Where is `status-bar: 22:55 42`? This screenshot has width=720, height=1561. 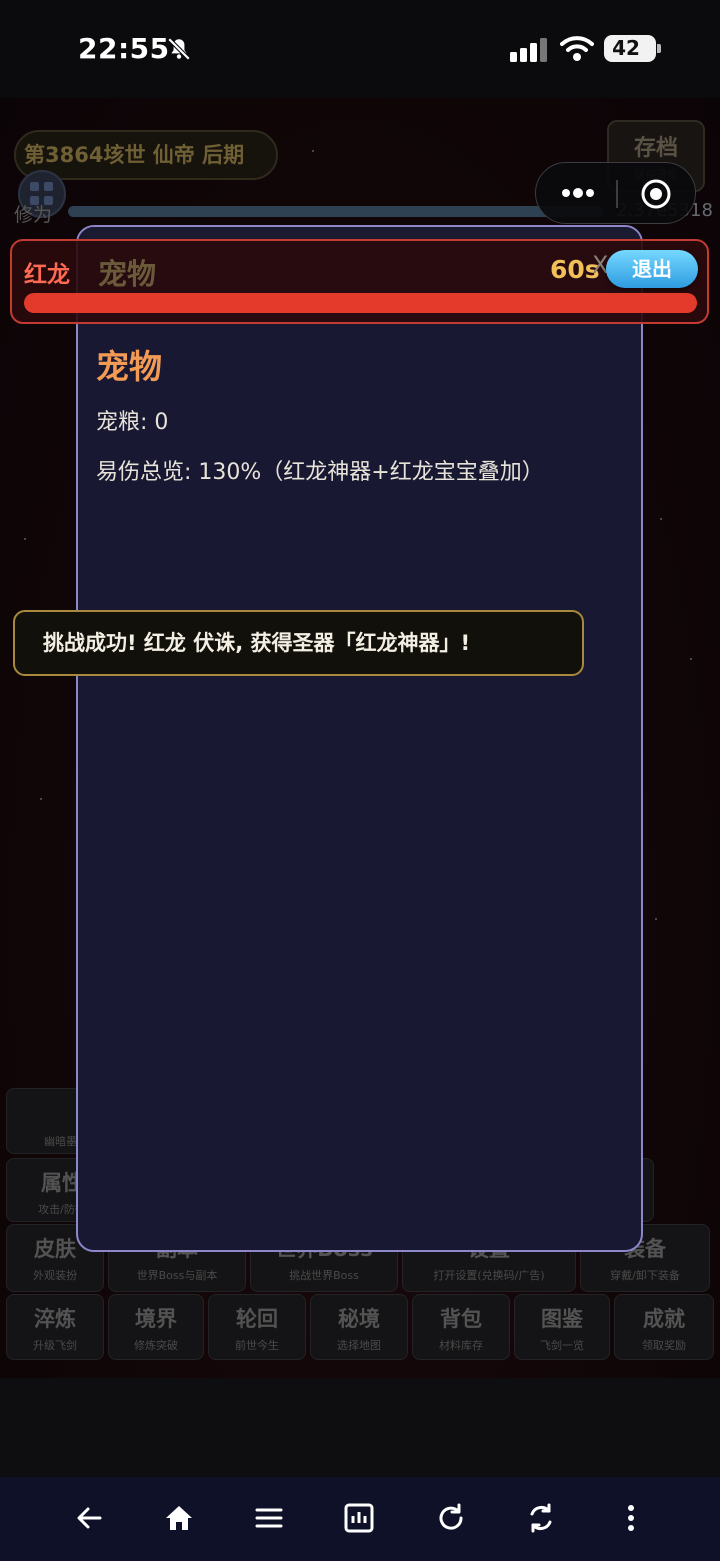
status-bar: 22:55 42 is located at coordinates (360, 49).